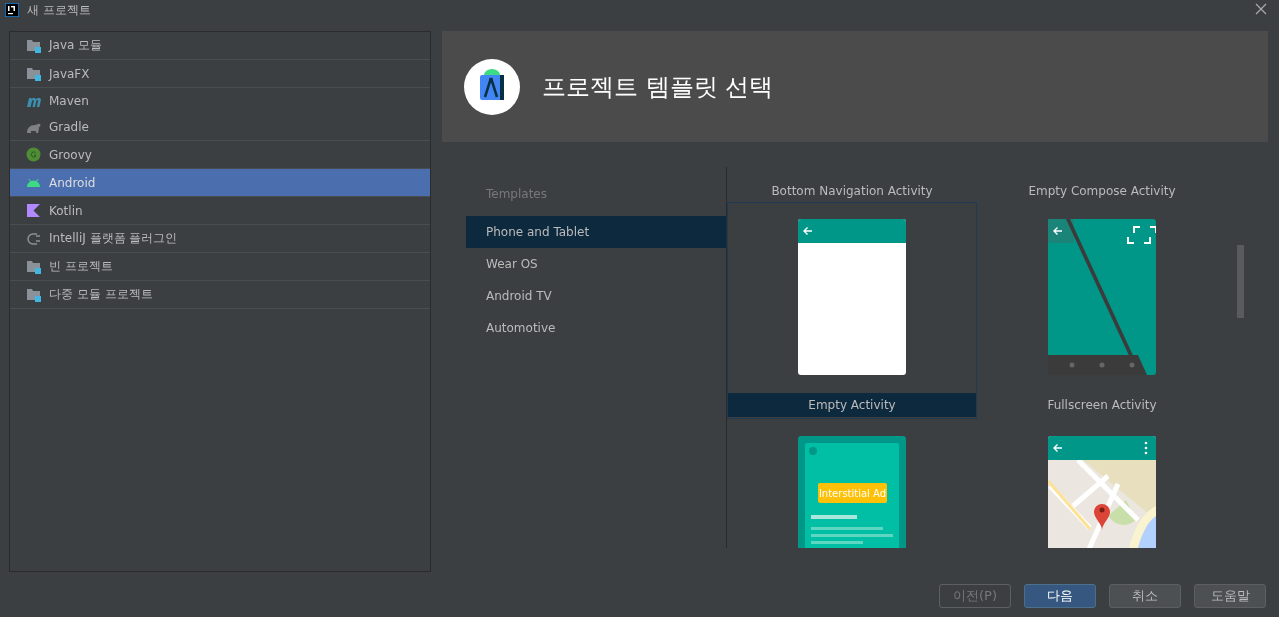 Image resolution: width=1279 pixels, height=617 pixels. I want to click on project-type-item: Maven, so click(220, 101).